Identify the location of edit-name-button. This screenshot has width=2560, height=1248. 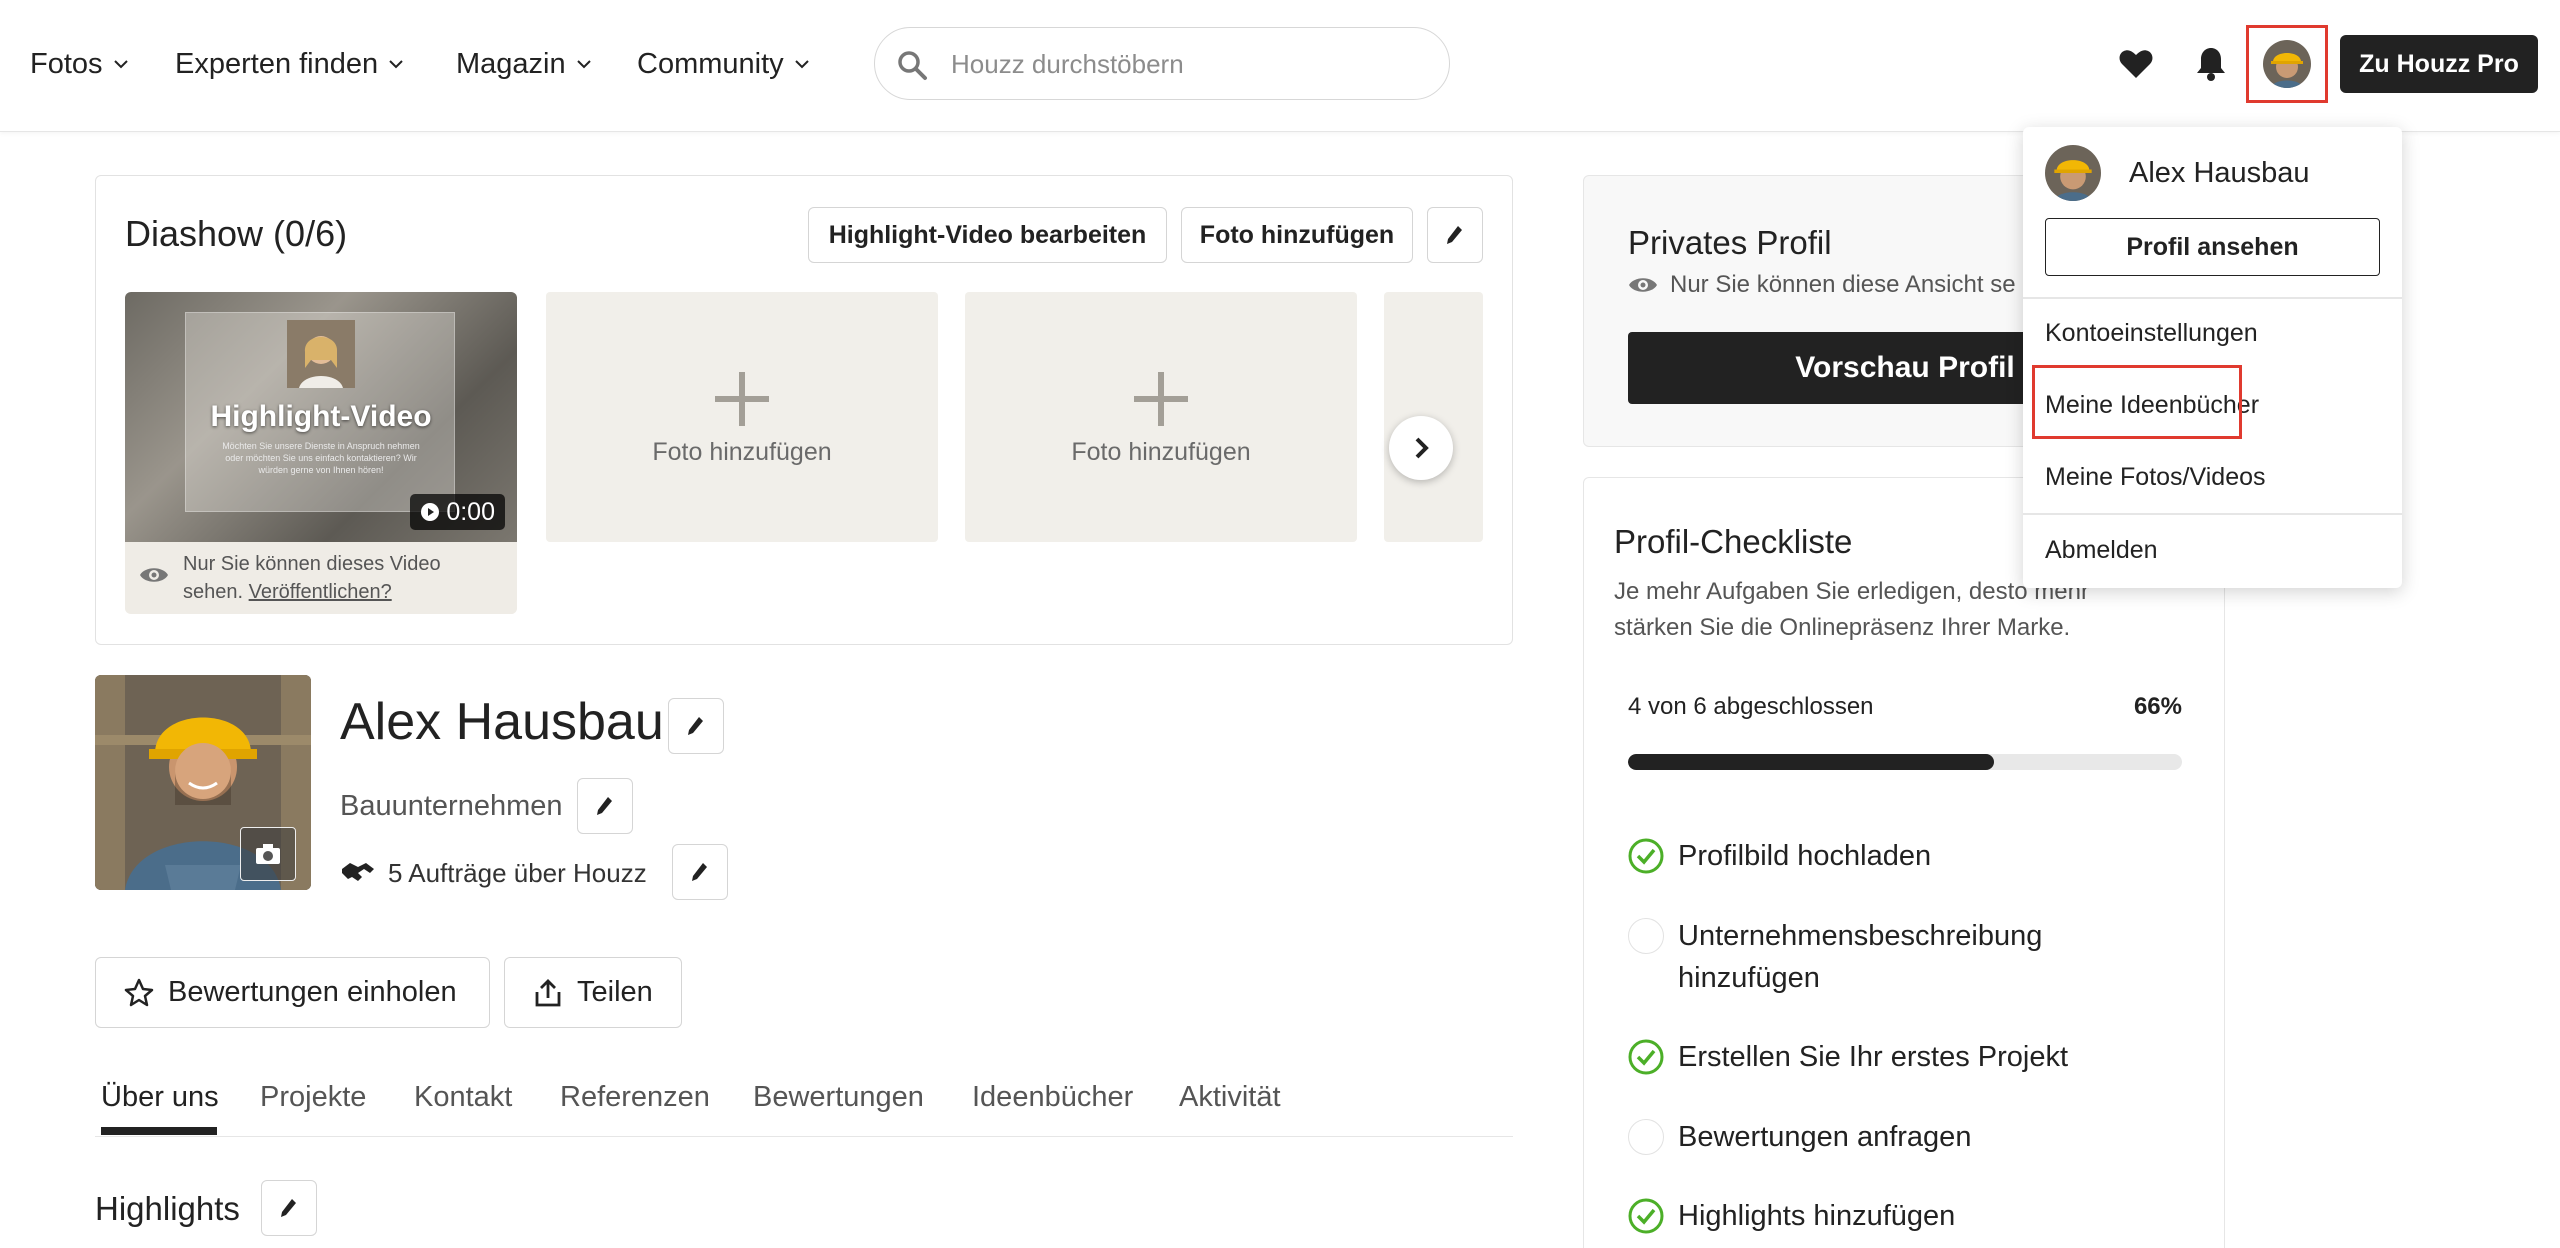
(696, 726).